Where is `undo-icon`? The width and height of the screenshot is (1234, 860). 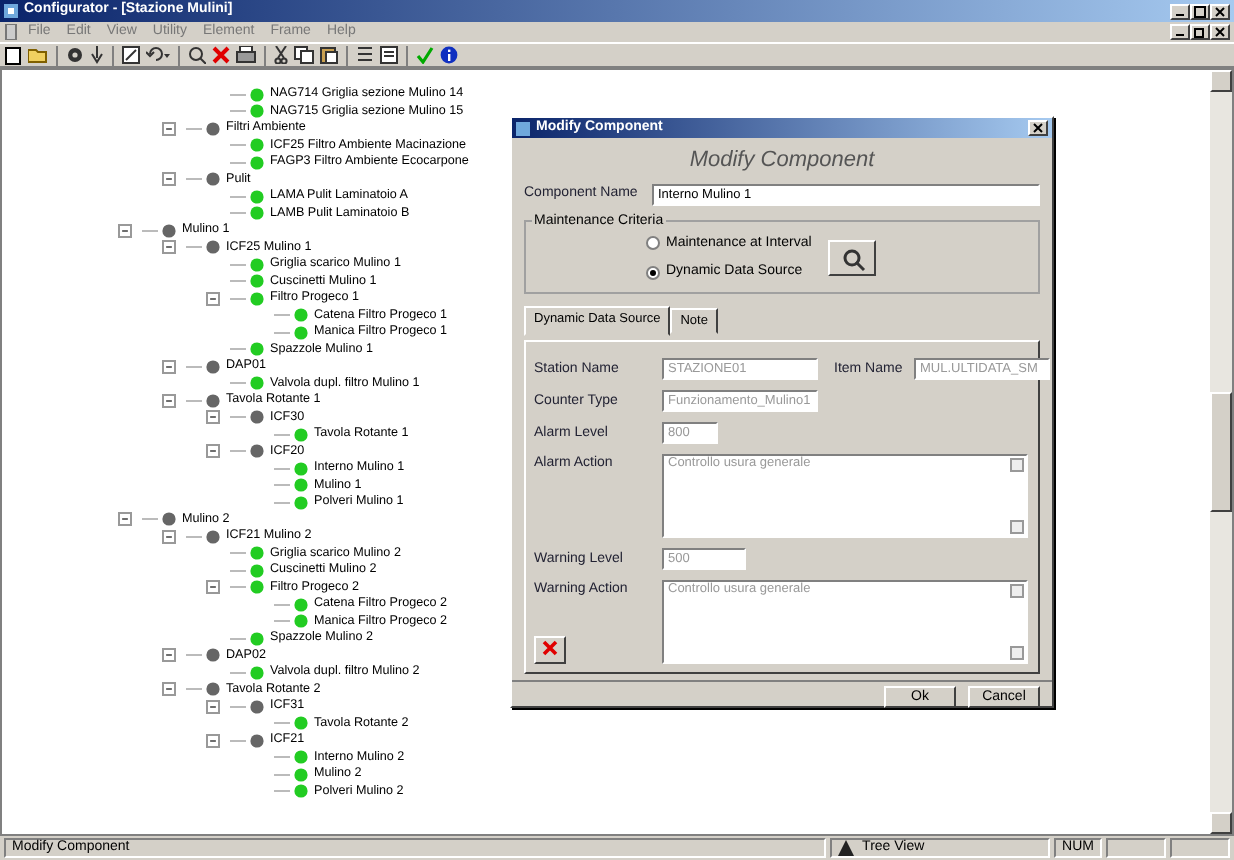
undo-icon is located at coordinates (158, 55).